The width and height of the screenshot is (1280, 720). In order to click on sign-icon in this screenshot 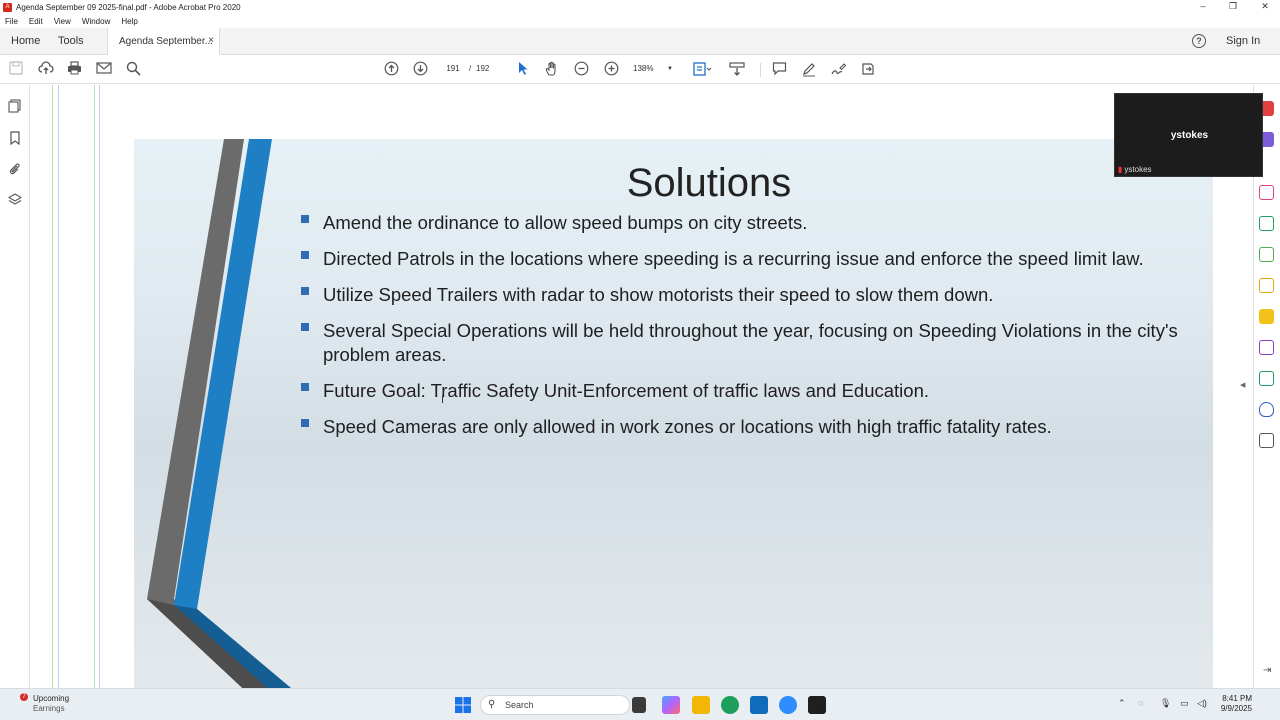, I will do `click(838, 69)`.